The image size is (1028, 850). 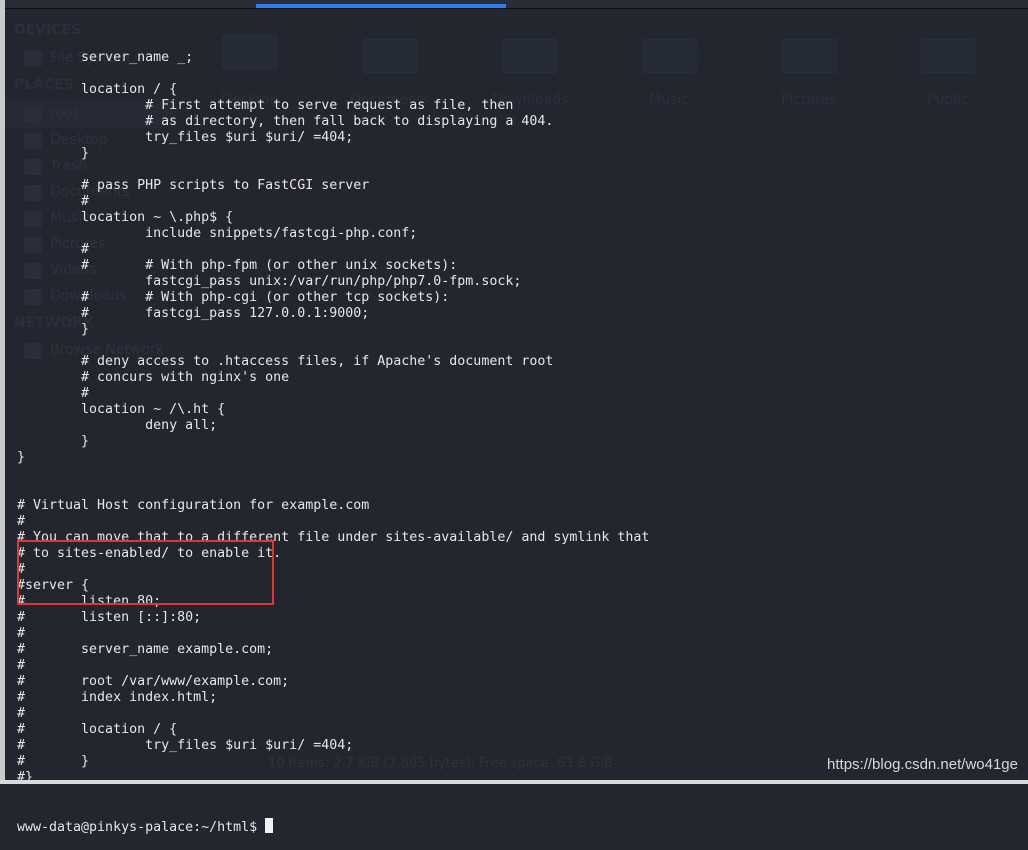 What do you see at coordinates (522, 826) in the screenshot?
I see `terminal-prompt-line: www-data@pinkys-palace:~/html$` at bounding box center [522, 826].